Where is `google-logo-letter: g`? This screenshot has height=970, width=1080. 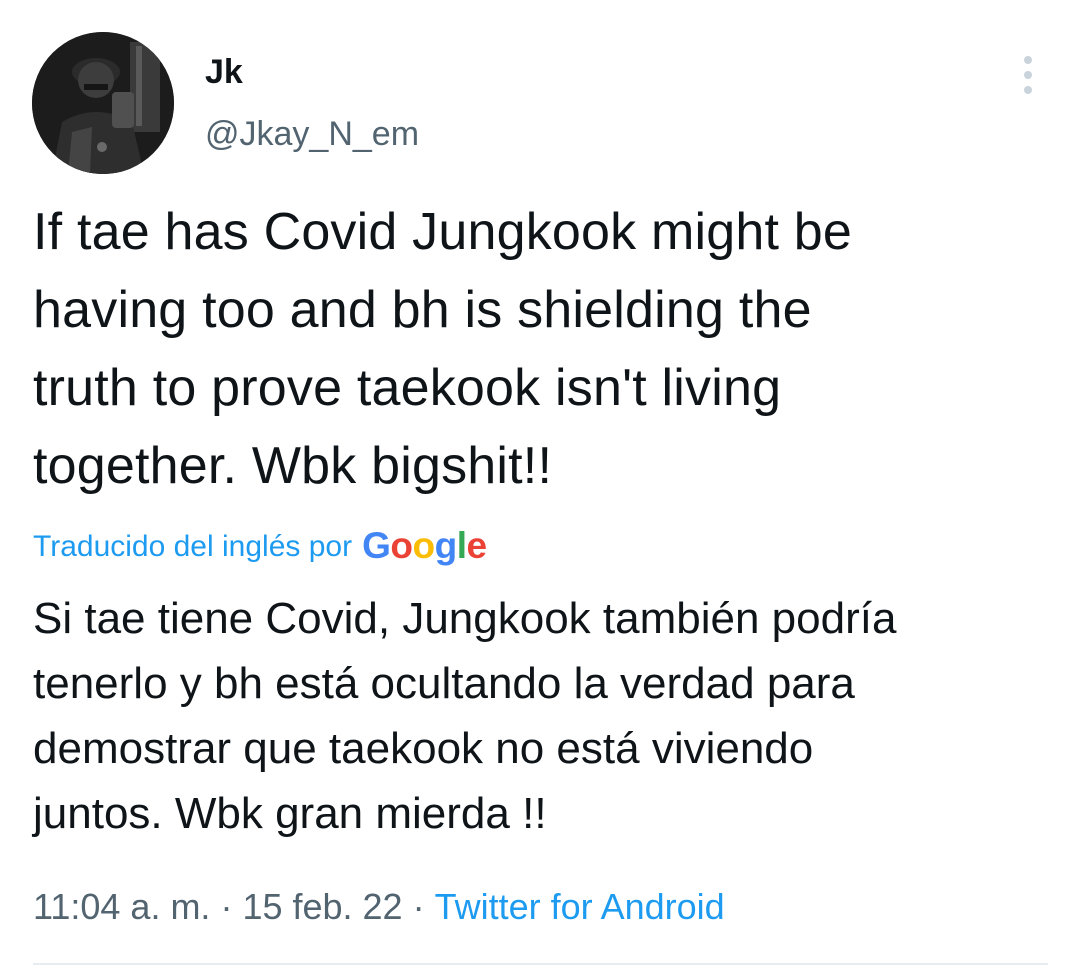 google-logo-letter: g is located at coordinates (446, 545).